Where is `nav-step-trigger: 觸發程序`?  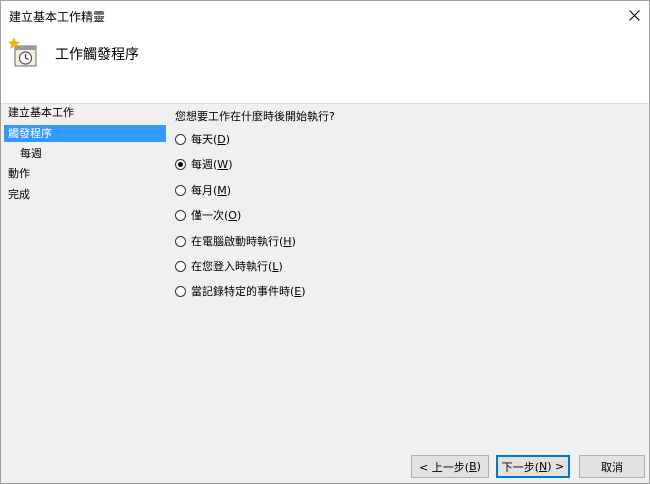
nav-step-trigger: 觸發程序 is located at coordinates (85, 133).